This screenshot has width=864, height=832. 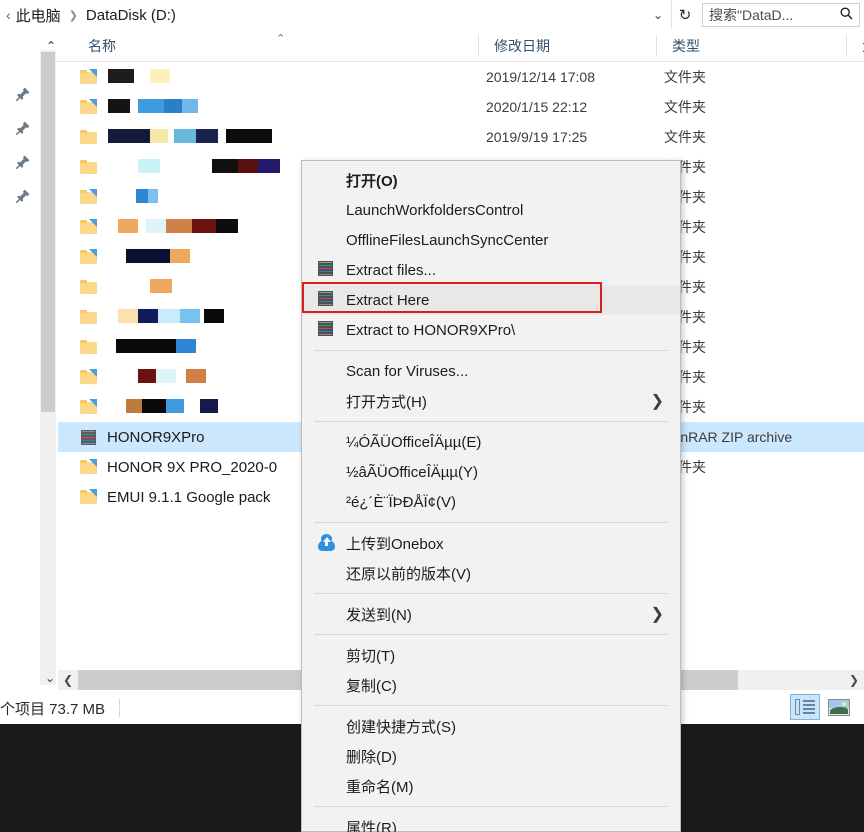 What do you see at coordinates (50, 678) in the screenshot?
I see `scroll-down-arrow-icon: ⌄` at bounding box center [50, 678].